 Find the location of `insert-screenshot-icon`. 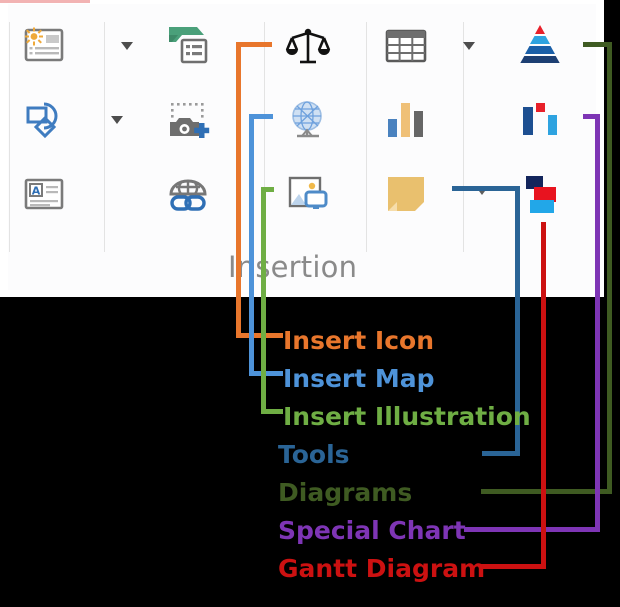

insert-screenshot-icon is located at coordinates (188, 120).